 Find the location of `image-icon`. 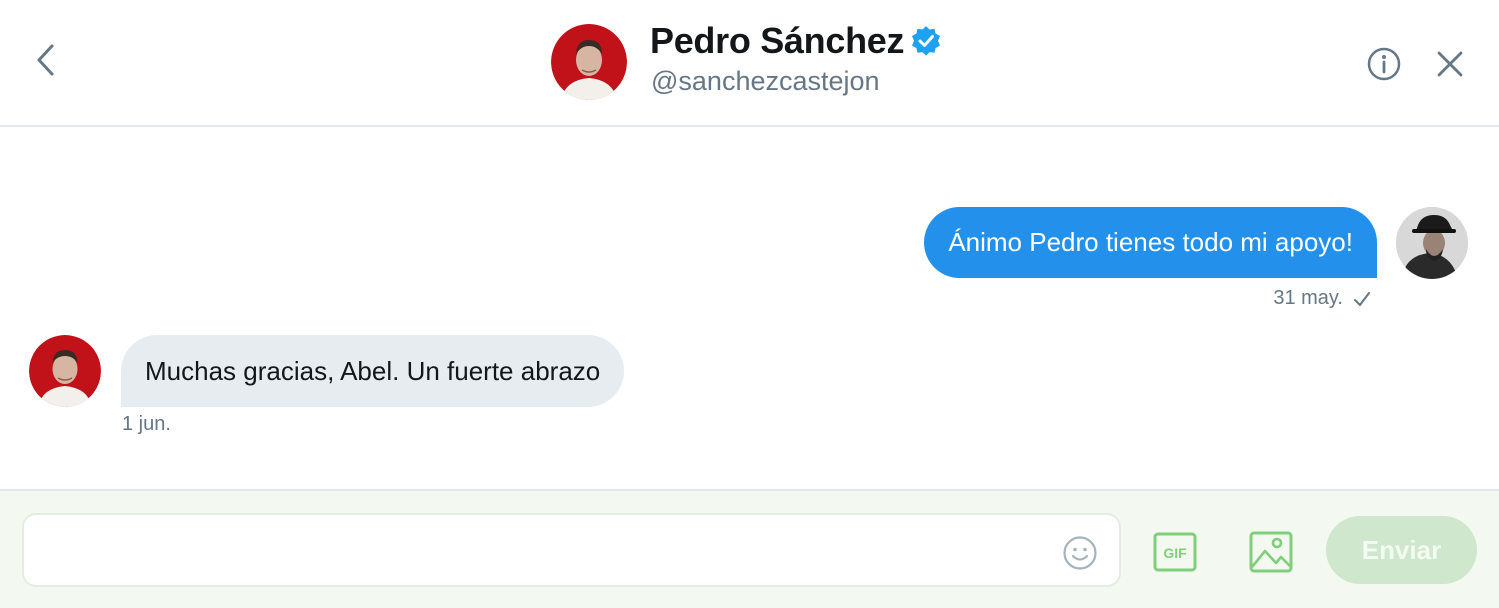

image-icon is located at coordinates (1271, 552).